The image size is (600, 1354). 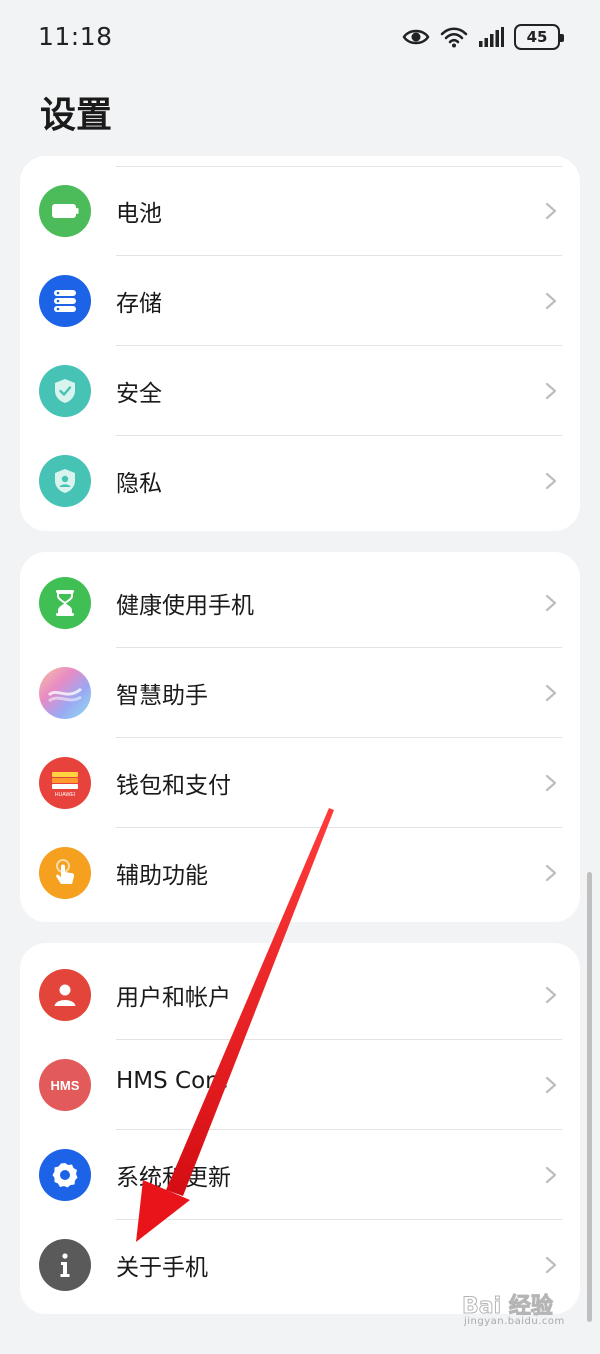 What do you see at coordinates (173, 998) in the screenshot?
I see `settings-item-label: 用户和帐户` at bounding box center [173, 998].